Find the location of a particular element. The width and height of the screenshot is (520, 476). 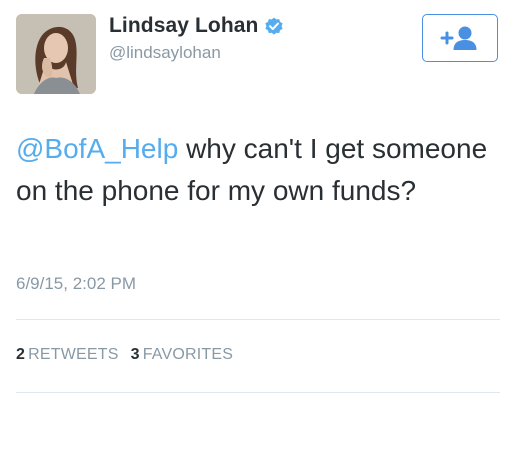

verified-badge-icon is located at coordinates (274, 26).